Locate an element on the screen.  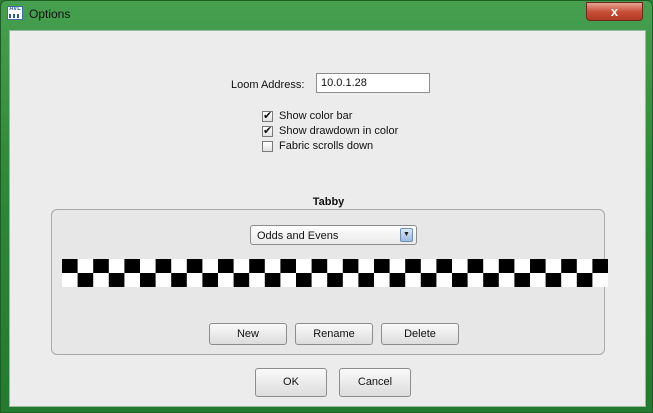
tabby-pattern is located at coordinates (335, 273).